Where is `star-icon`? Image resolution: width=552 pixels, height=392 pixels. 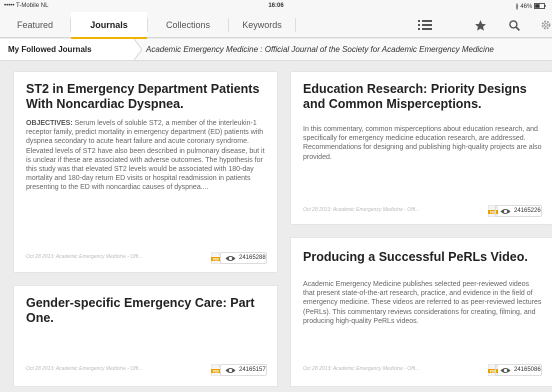
star-icon is located at coordinates (480, 25).